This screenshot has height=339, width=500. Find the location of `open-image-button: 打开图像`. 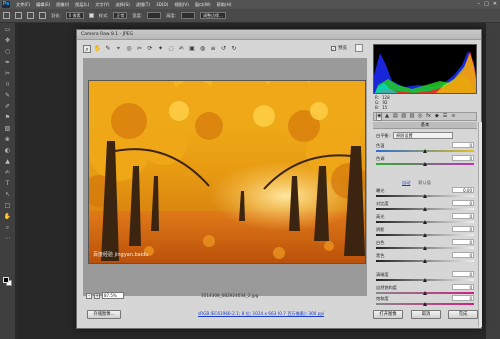

open-image-button: 打开图像 is located at coordinates (388, 314).